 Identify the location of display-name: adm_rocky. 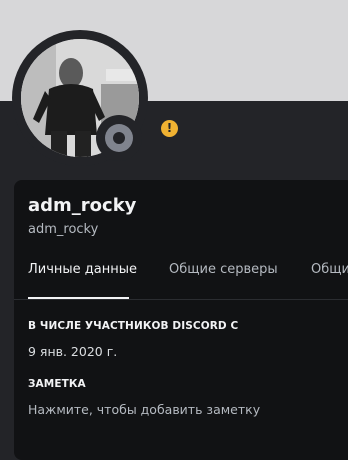
(82, 205).